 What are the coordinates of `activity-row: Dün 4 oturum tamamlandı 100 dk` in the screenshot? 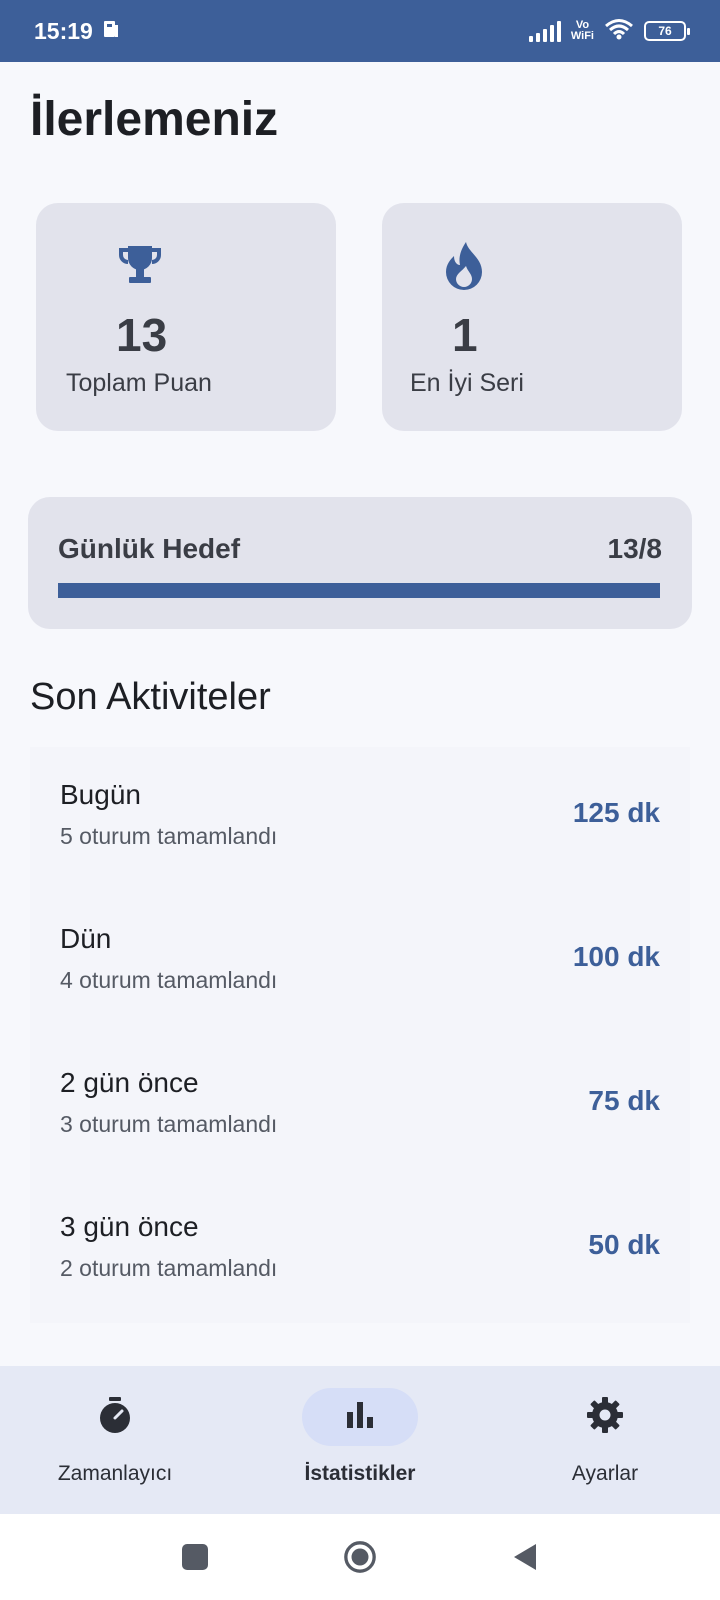 It's located at (360, 963).